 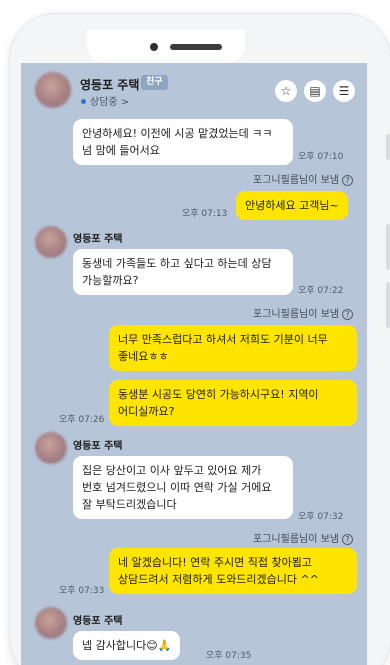 What do you see at coordinates (82, 420) in the screenshot?
I see `message-time: 오후 07:26` at bounding box center [82, 420].